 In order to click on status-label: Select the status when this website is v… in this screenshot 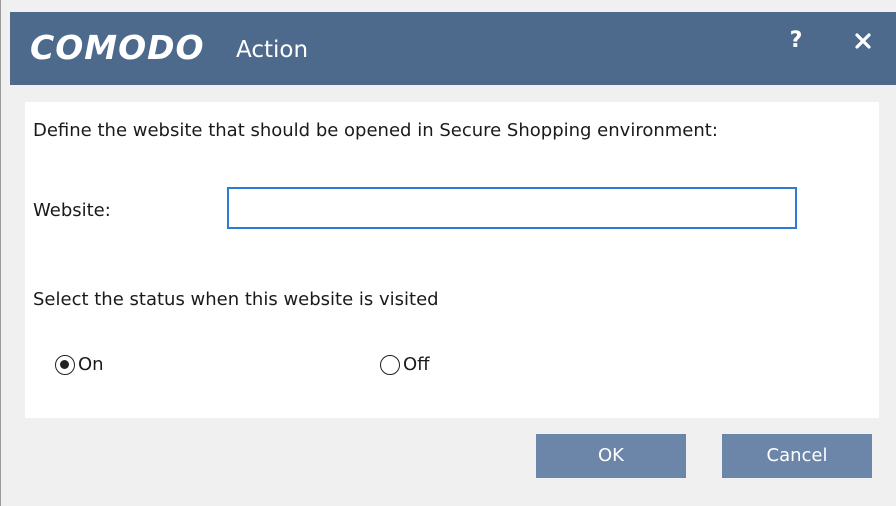, I will do `click(236, 299)`.